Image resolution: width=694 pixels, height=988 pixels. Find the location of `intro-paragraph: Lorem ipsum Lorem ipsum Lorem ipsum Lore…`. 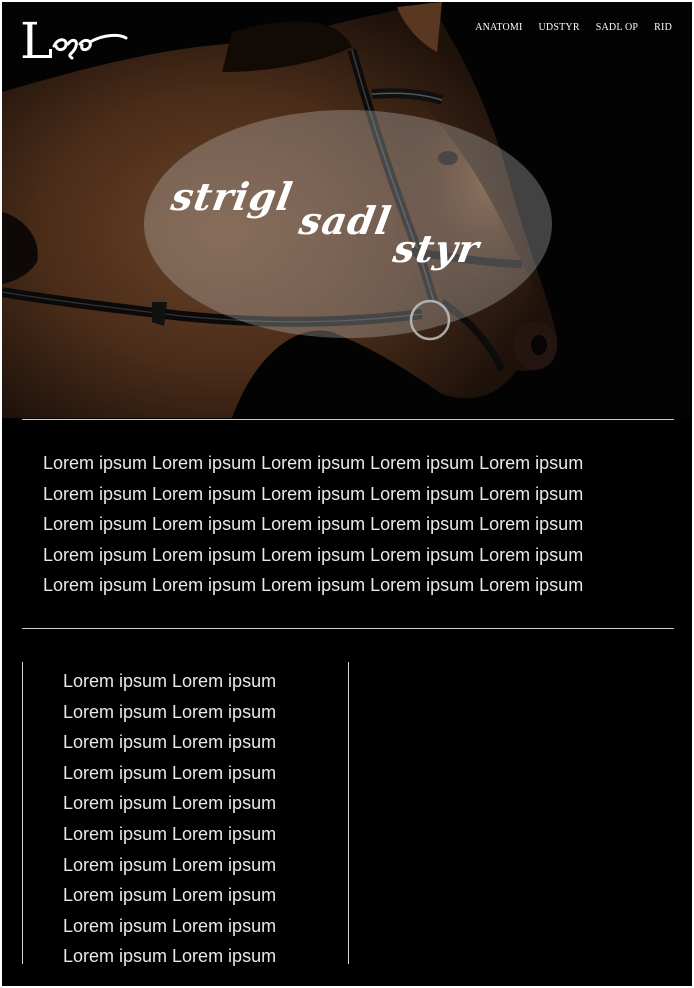

intro-paragraph: Lorem ipsum Lorem ipsum Lorem ipsum Lore… is located at coordinates (353, 524).